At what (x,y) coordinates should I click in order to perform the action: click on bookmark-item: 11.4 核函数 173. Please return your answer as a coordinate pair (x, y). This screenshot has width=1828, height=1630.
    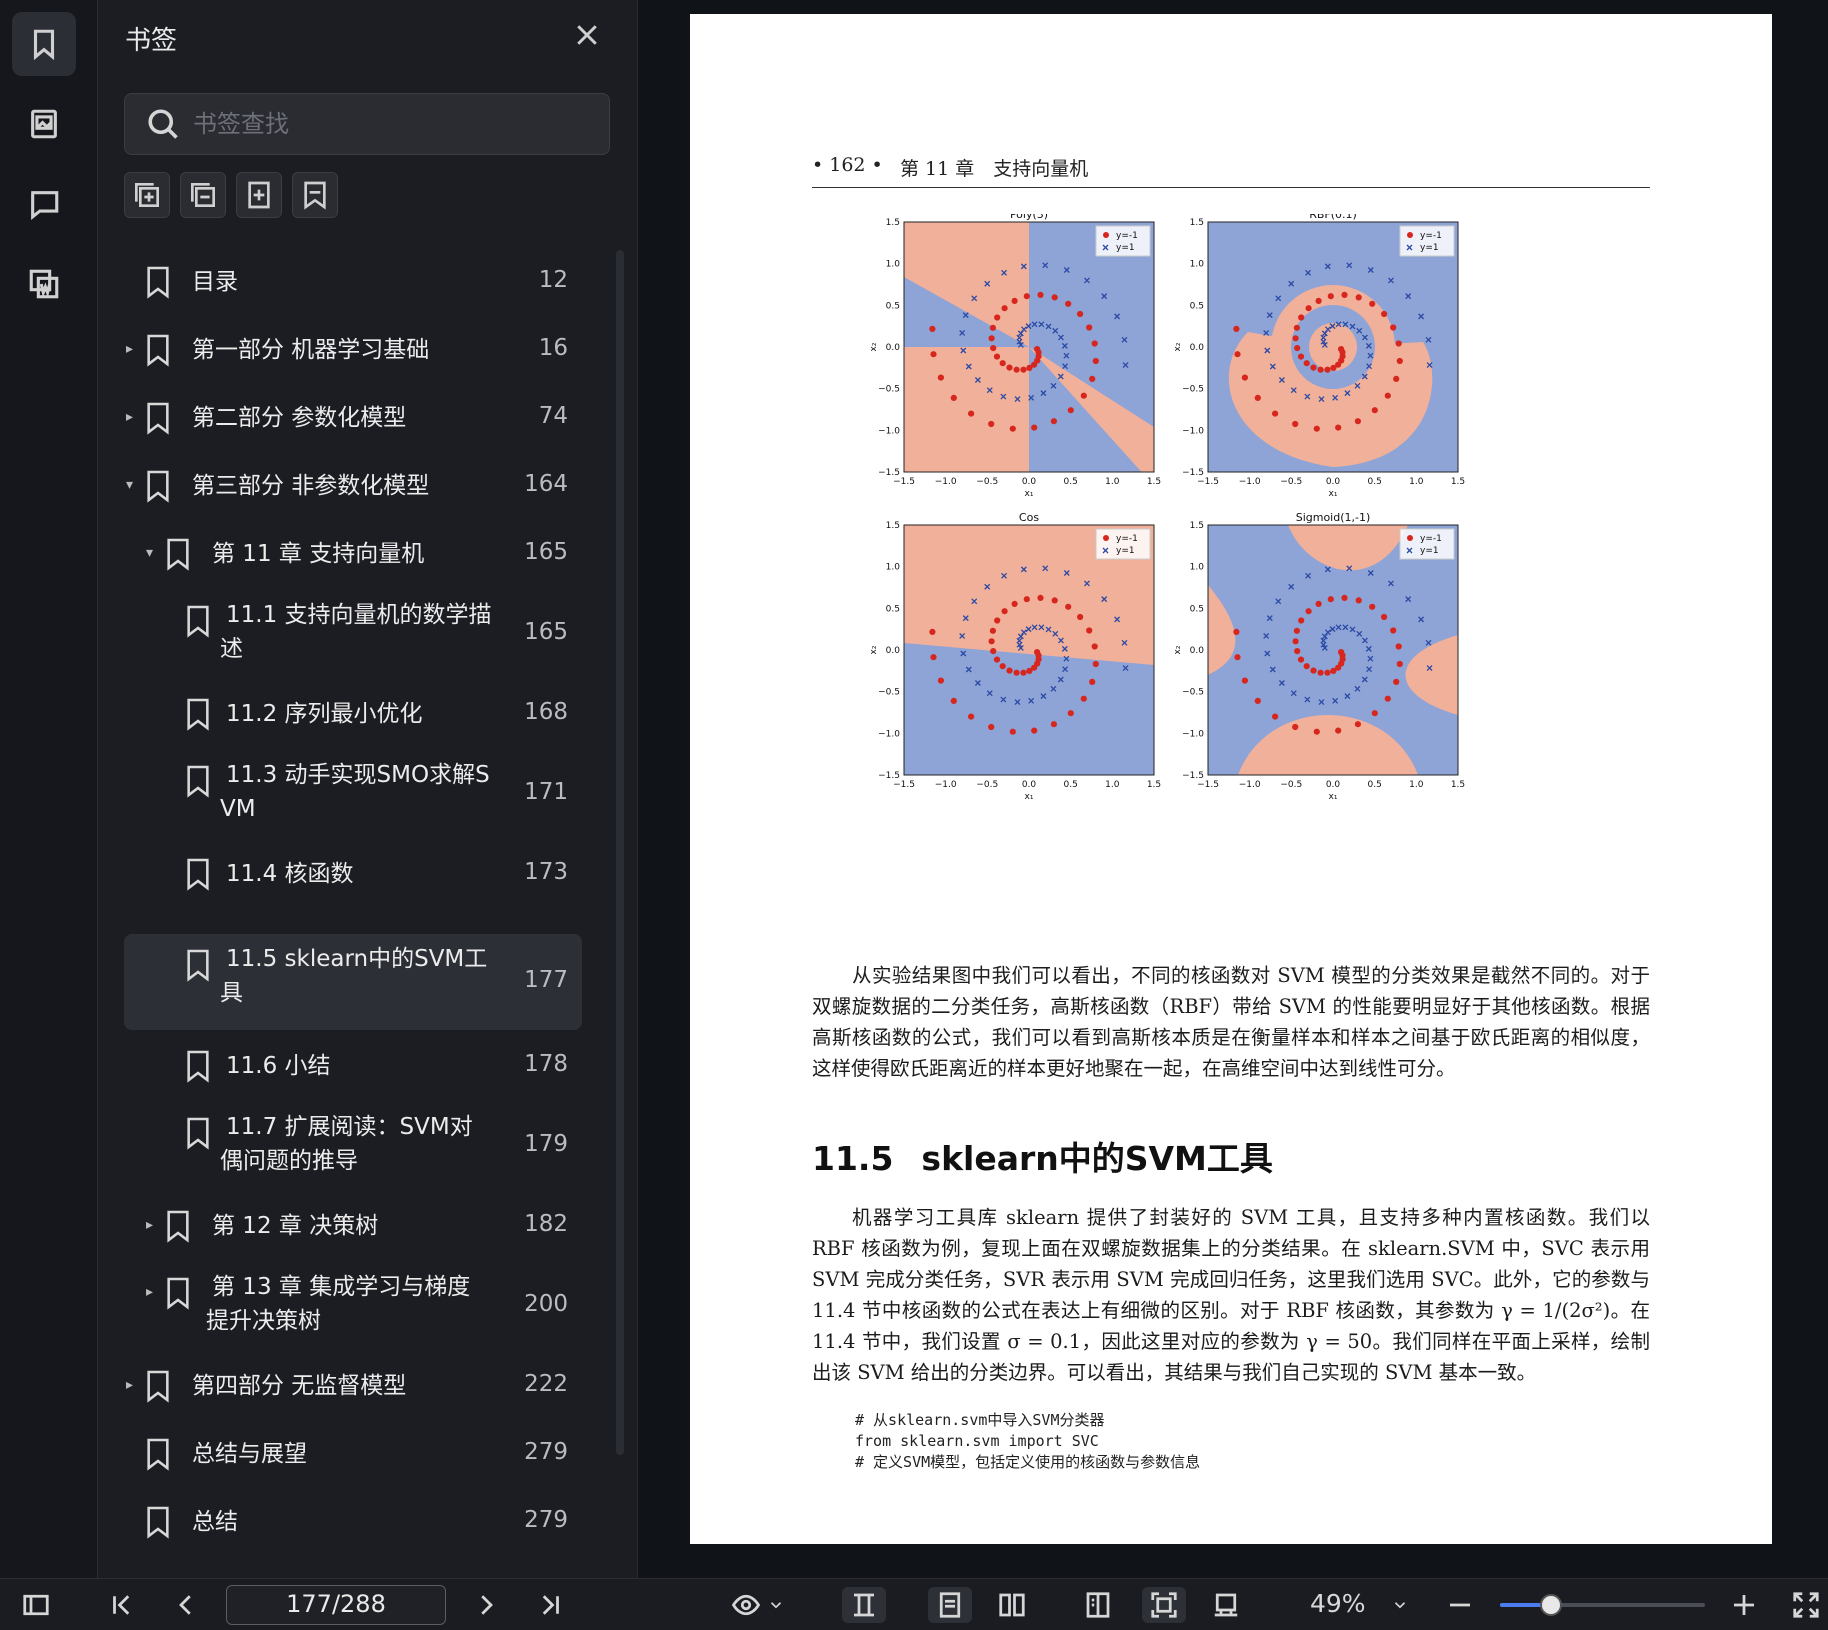
    Looking at the image, I should click on (353, 874).